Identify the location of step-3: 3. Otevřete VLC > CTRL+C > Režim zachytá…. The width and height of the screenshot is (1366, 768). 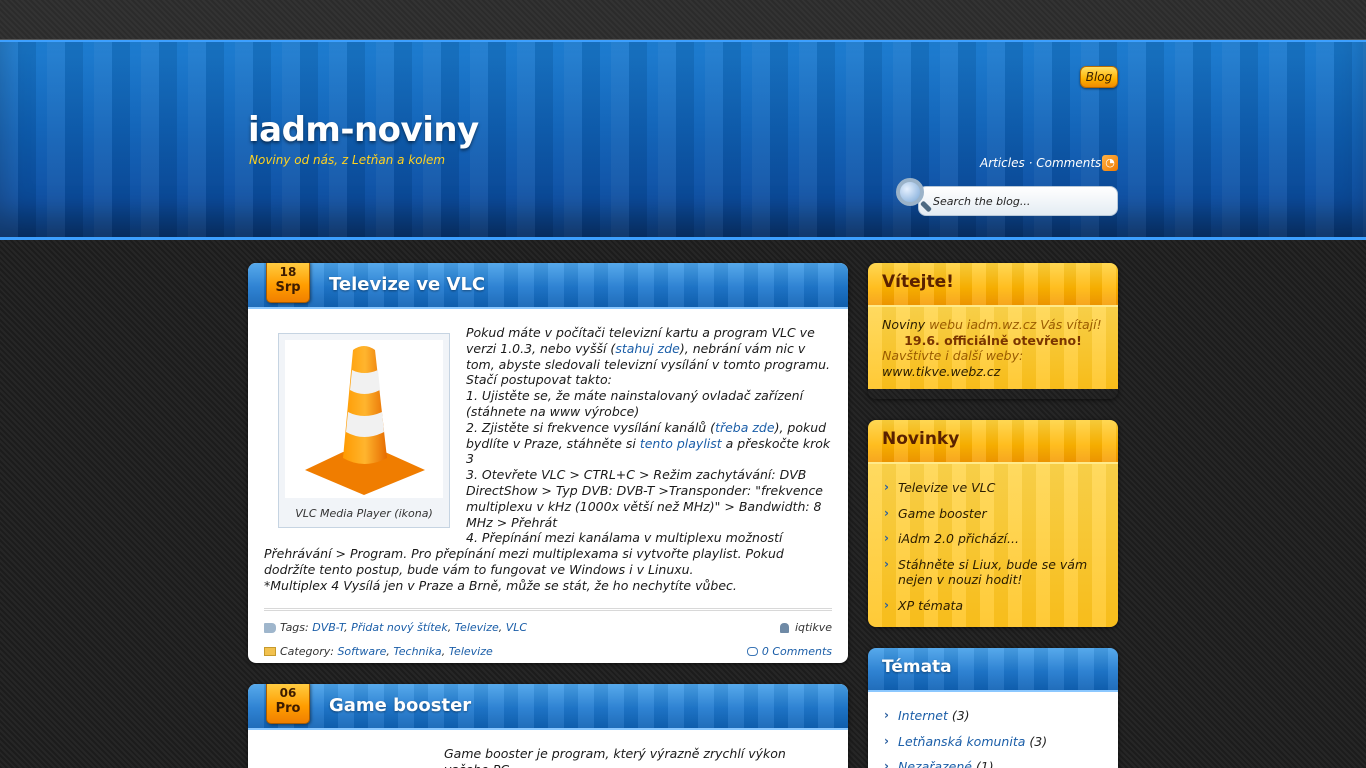
(645, 498).